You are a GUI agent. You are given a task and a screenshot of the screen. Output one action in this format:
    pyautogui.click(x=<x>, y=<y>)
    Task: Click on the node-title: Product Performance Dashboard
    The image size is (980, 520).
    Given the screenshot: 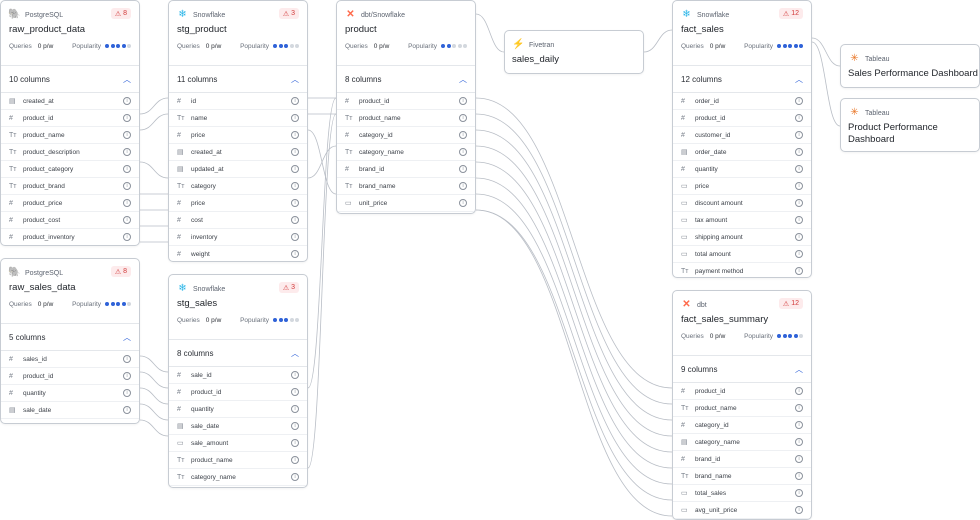 What is the action you would take?
    pyautogui.click(x=913, y=134)
    